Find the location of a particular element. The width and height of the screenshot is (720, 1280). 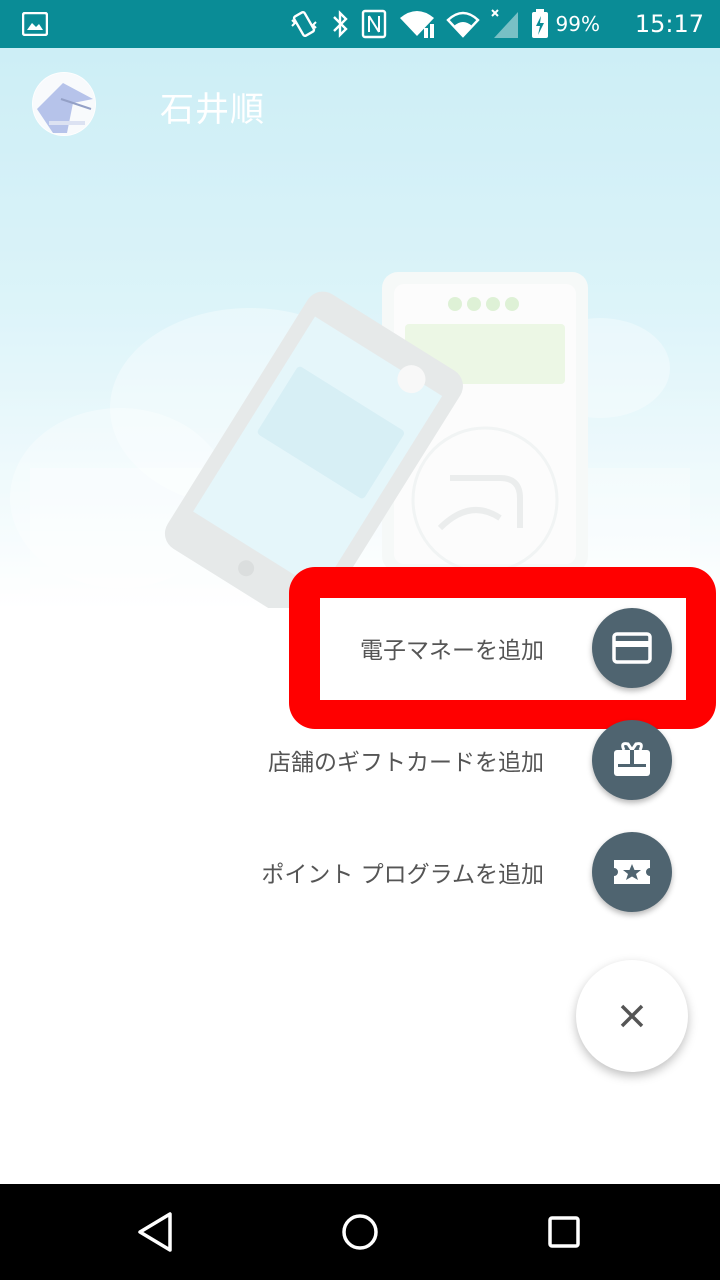

fab-menu-item-loyalty: ポイント プログラムを追加 is located at coordinates (466, 872).